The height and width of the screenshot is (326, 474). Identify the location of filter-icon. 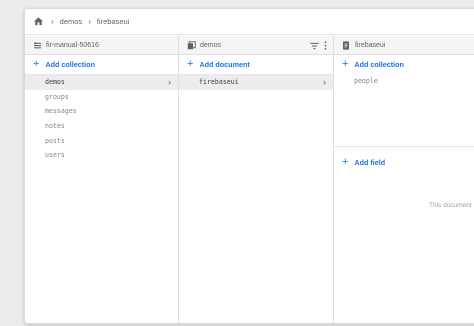
(314, 47).